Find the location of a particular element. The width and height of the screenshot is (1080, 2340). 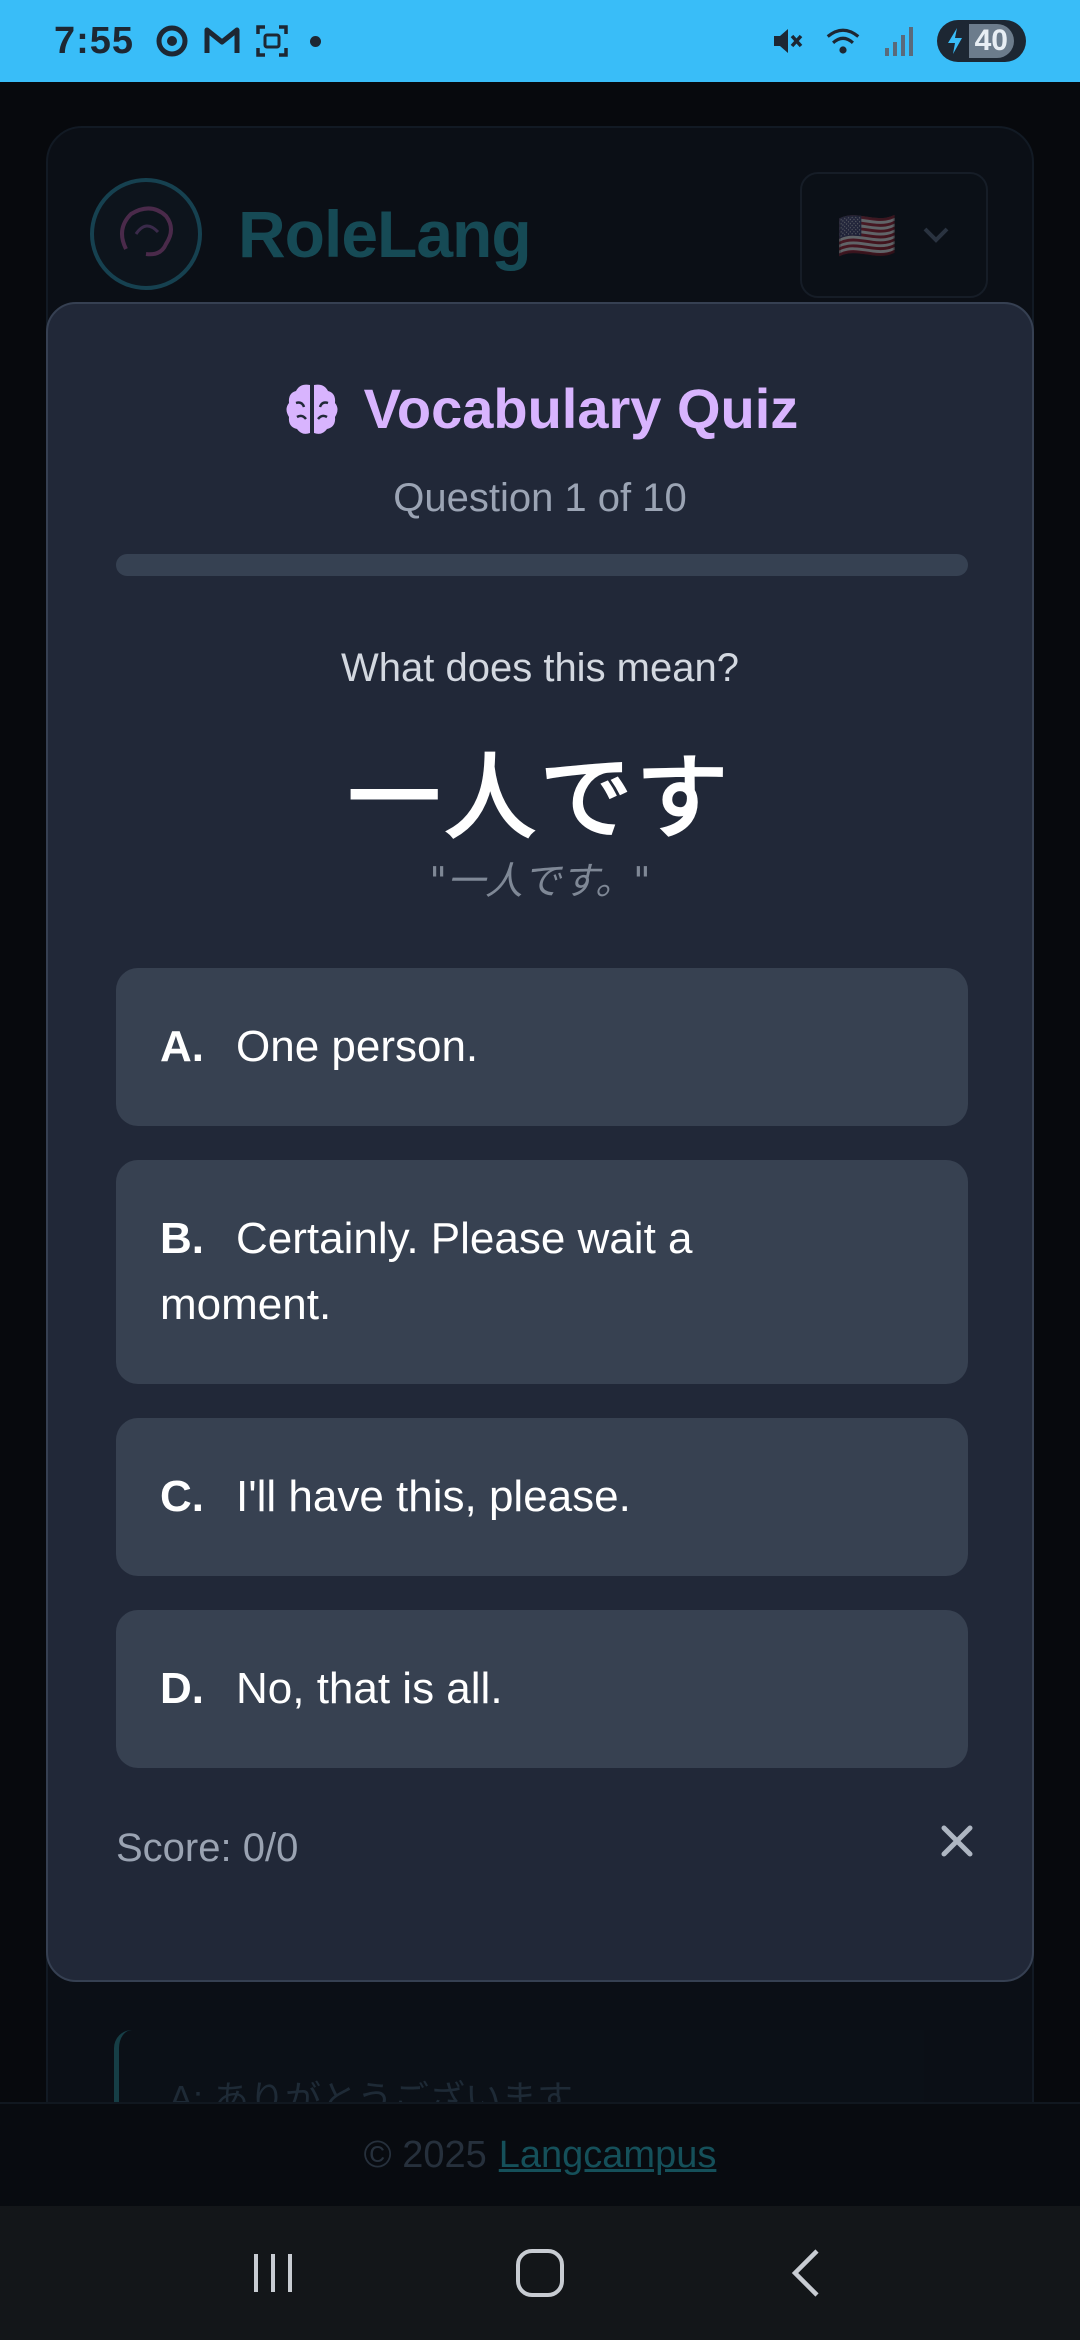

home-icon is located at coordinates (539, 2273).